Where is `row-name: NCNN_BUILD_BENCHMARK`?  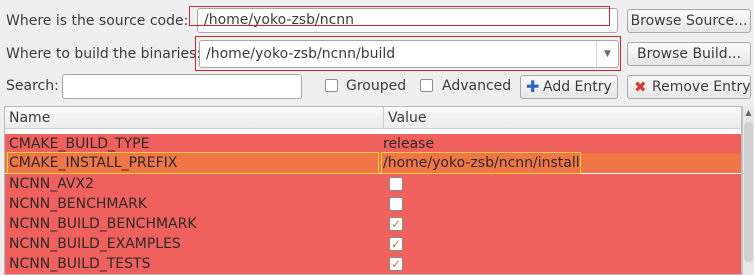
row-name: NCNN_BUILD_BENCHMARK is located at coordinates (103, 224).